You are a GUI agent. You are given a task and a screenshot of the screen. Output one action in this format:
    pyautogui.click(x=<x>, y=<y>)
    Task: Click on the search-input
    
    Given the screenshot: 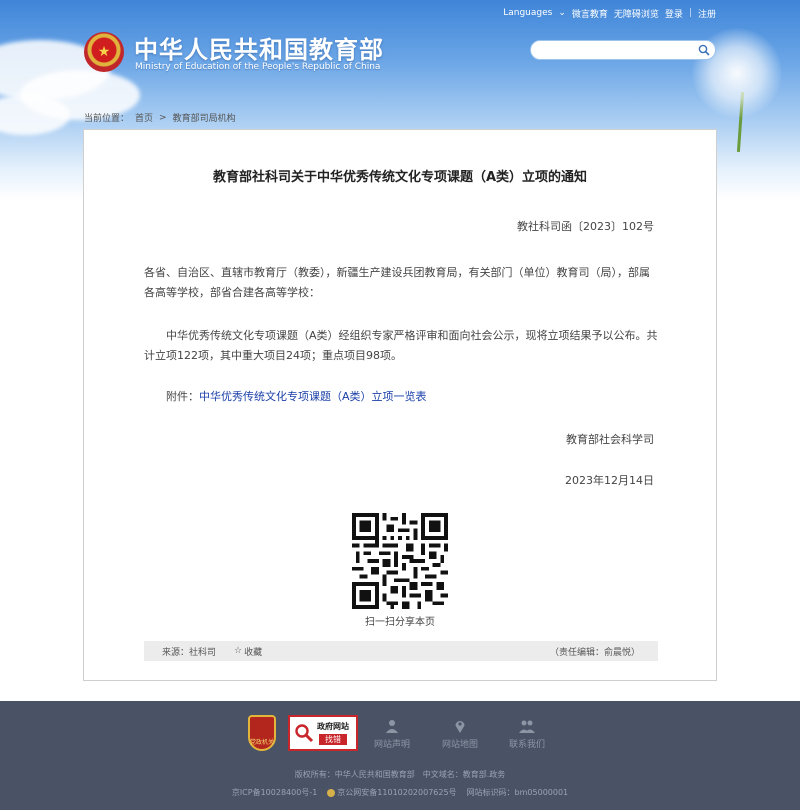 What is the action you would take?
    pyautogui.click(x=611, y=50)
    